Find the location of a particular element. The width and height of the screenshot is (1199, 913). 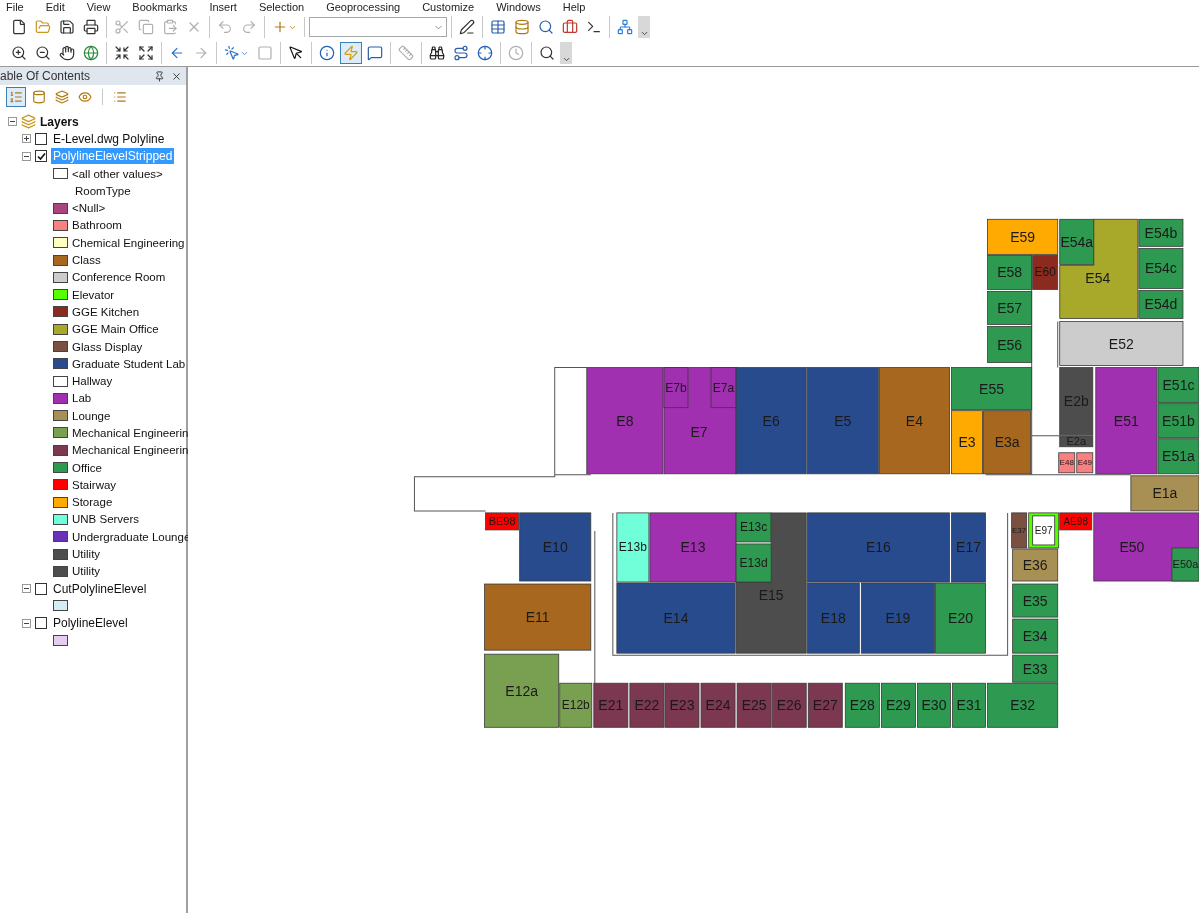

room-label: E32 is located at coordinates (1023, 705).